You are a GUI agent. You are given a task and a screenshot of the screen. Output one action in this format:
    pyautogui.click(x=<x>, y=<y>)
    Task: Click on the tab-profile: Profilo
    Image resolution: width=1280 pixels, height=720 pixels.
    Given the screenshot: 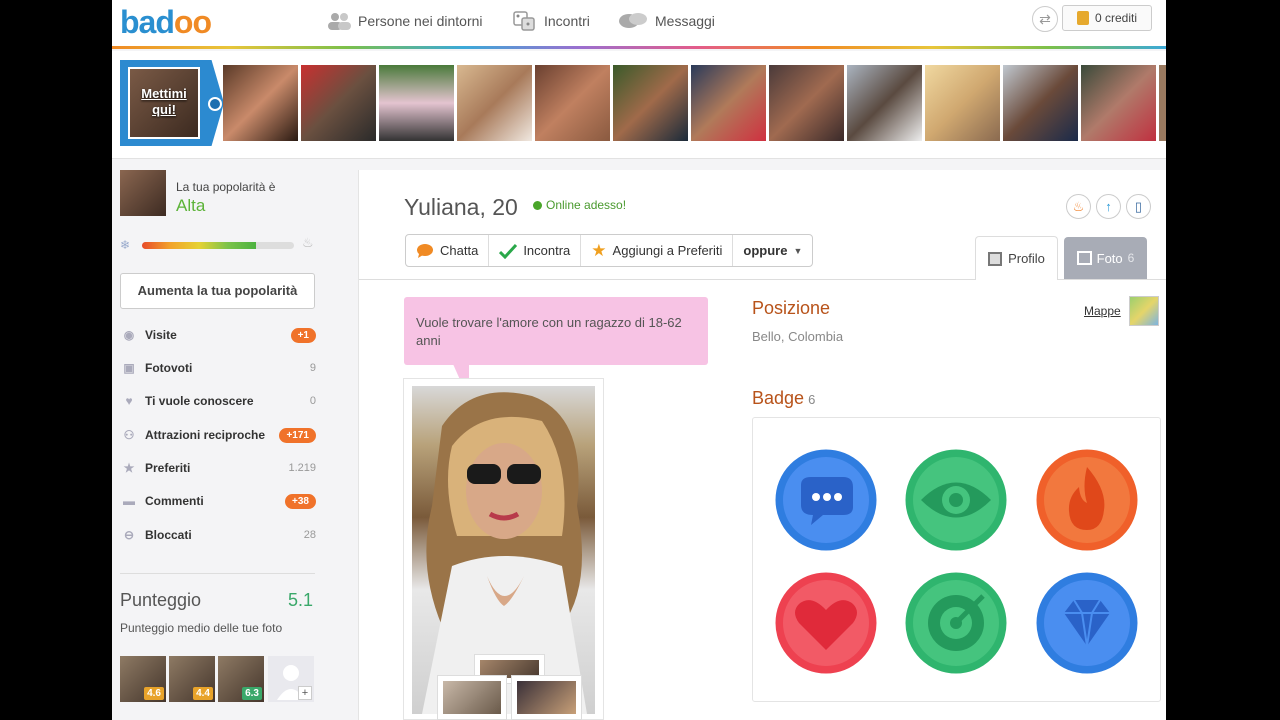 What is the action you would take?
    pyautogui.click(x=1016, y=258)
    